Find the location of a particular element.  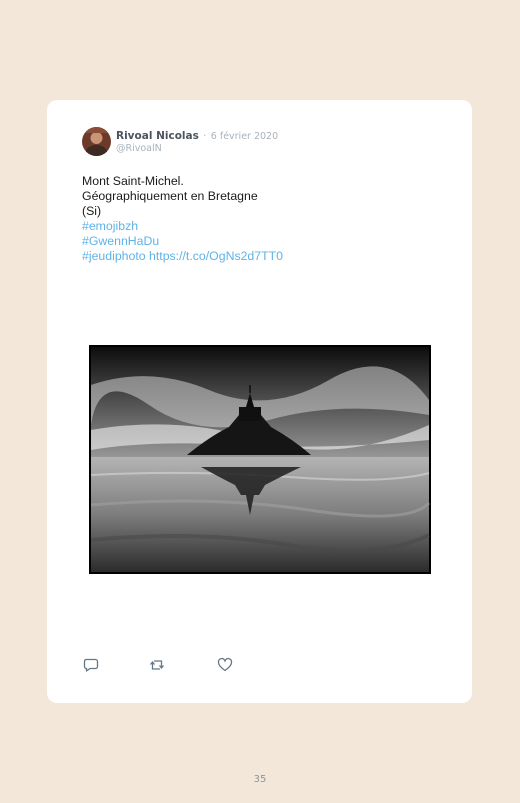

tweet-header: Rivoal Nicolas · 6 février 2020 @RivoalN is located at coordinates (197, 142).